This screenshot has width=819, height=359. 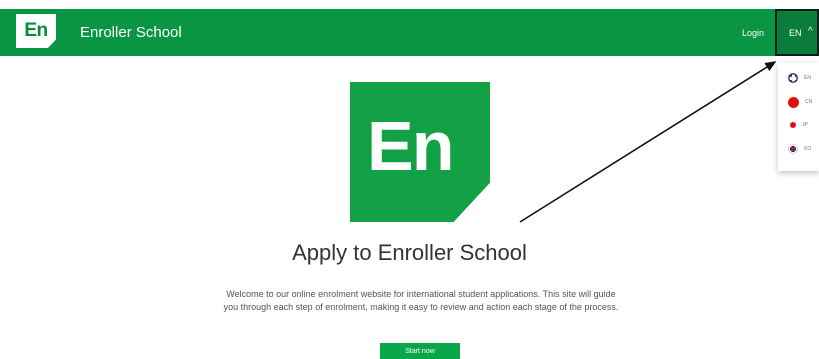 I want to click on china-flag-icon, so click(x=793, y=102).